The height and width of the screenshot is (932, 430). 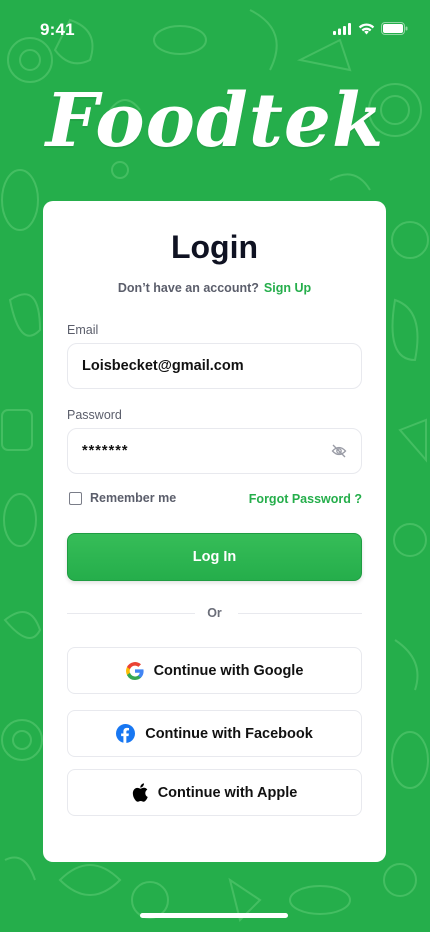 I want to click on eye-off-icon, so click(x=339, y=453).